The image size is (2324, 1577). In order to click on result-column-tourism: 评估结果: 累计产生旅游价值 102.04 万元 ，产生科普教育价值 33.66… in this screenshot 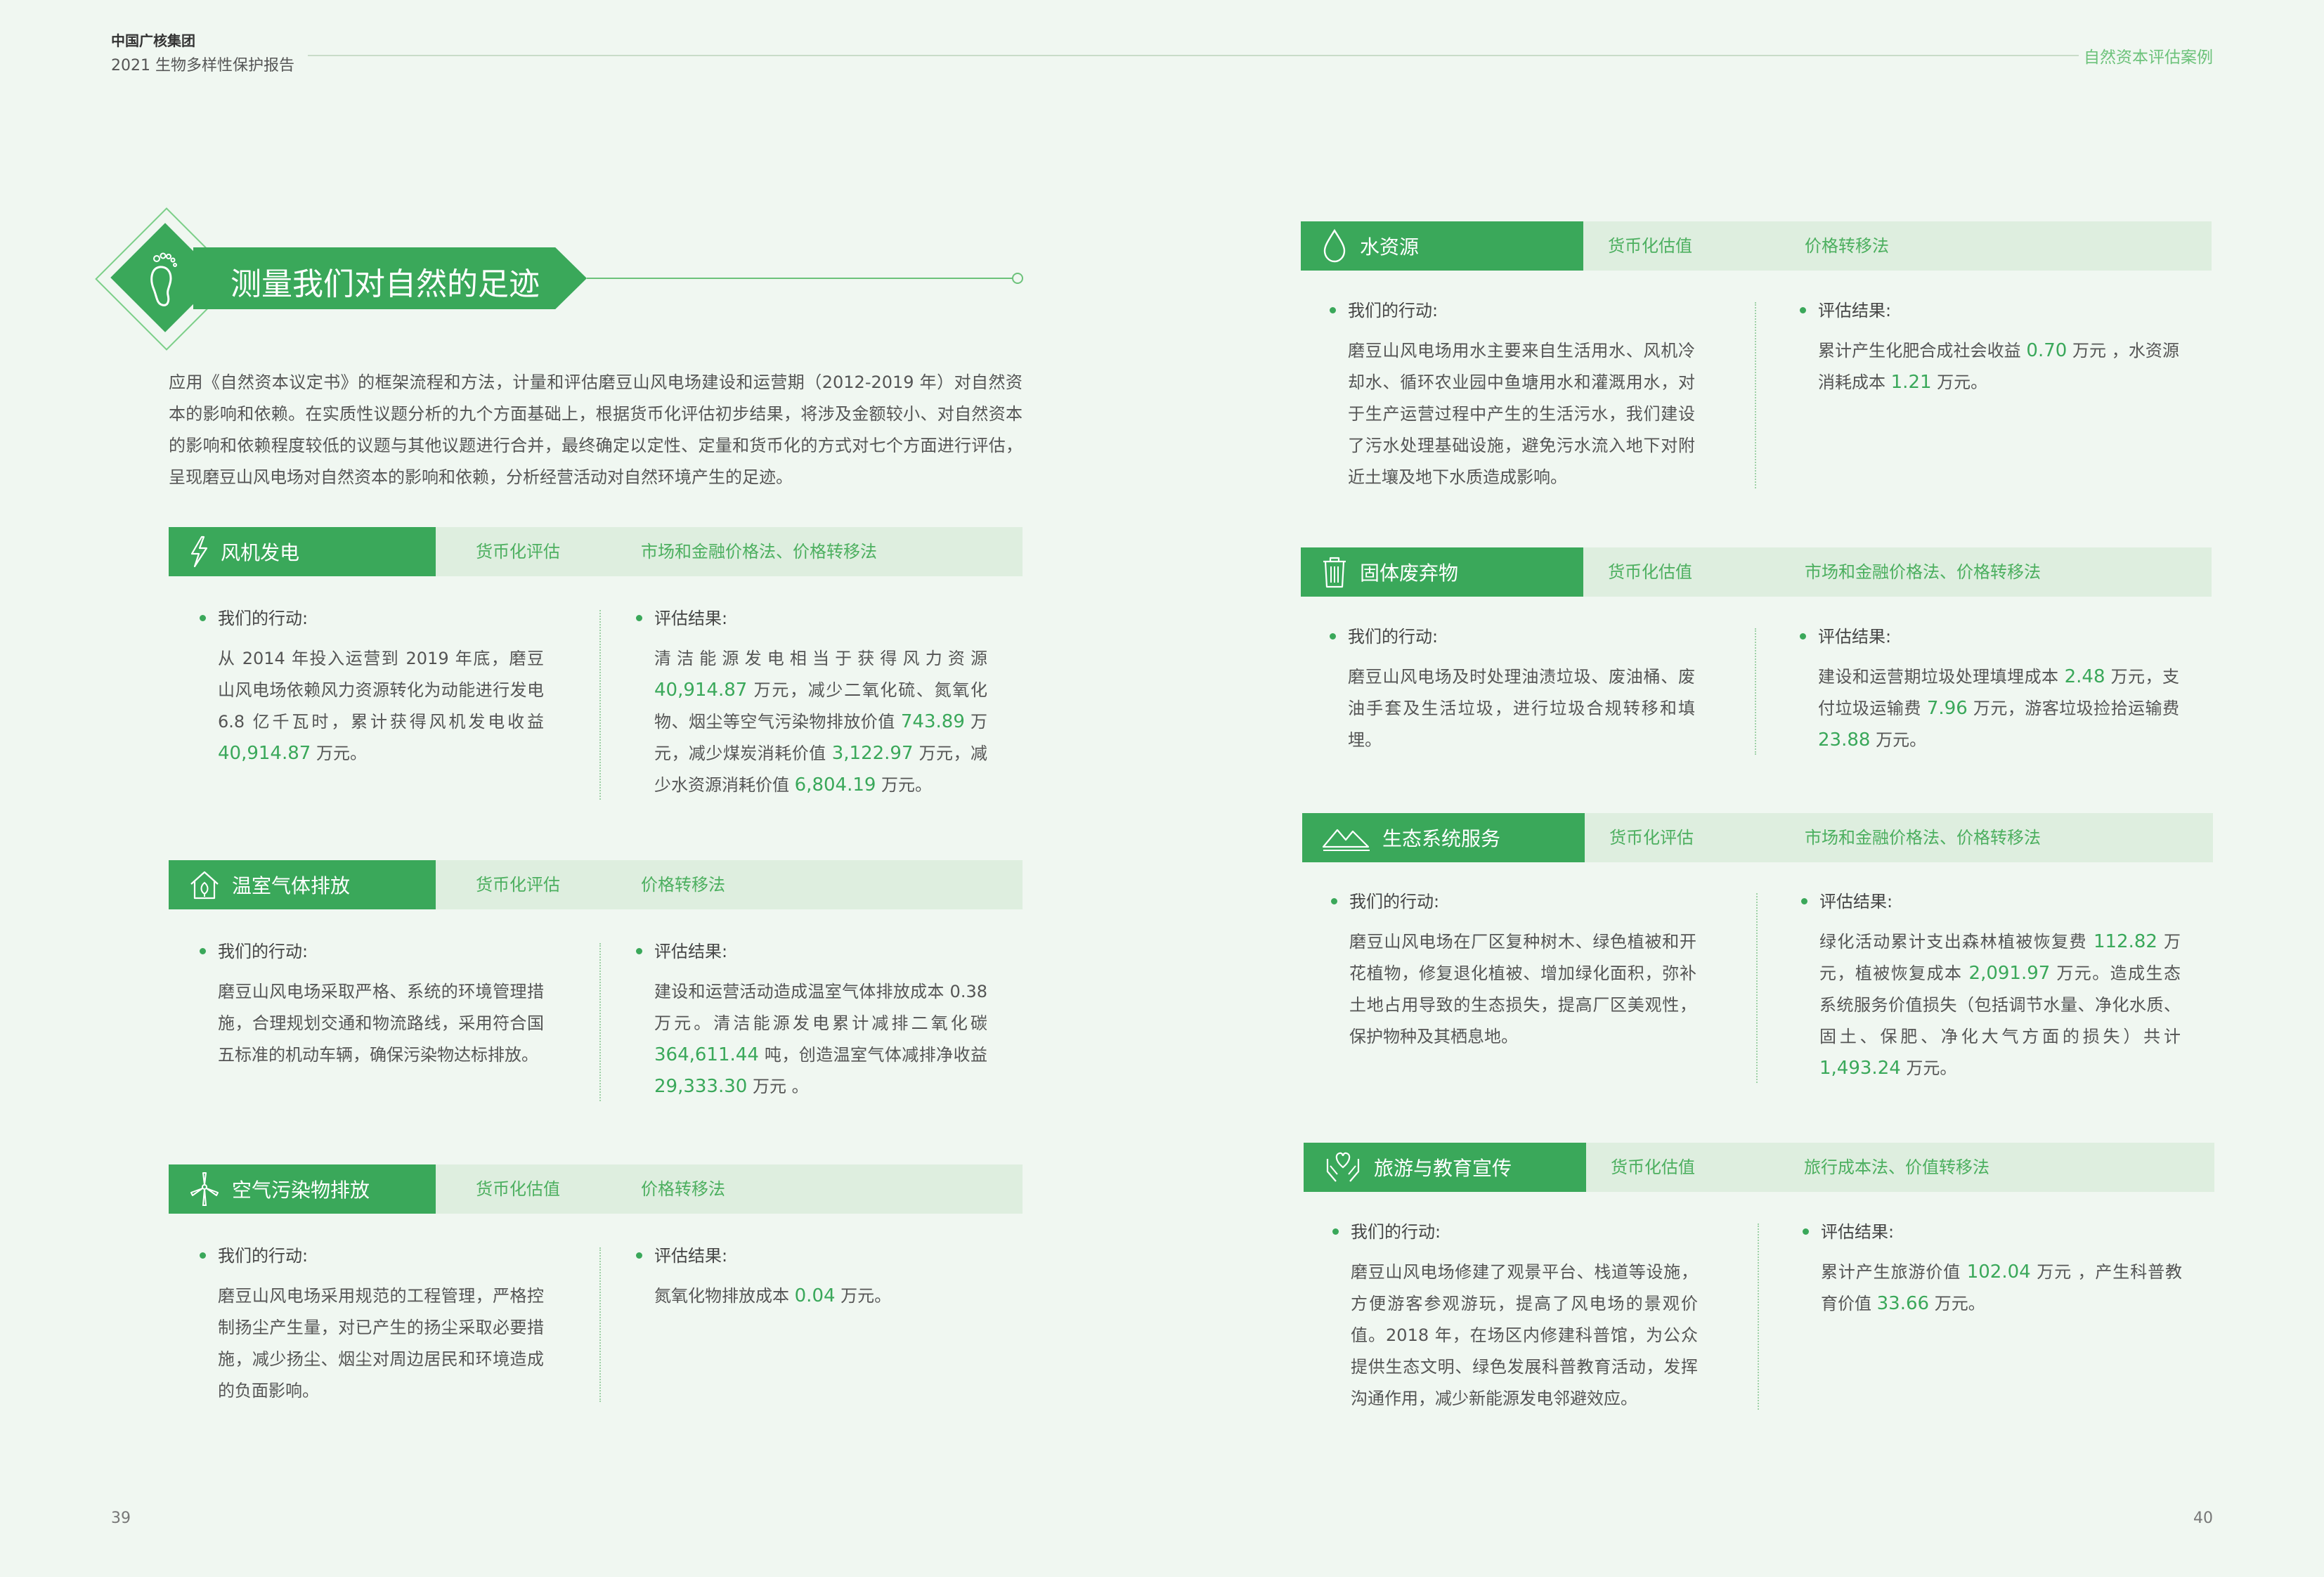, I will do `click(1993, 1268)`.